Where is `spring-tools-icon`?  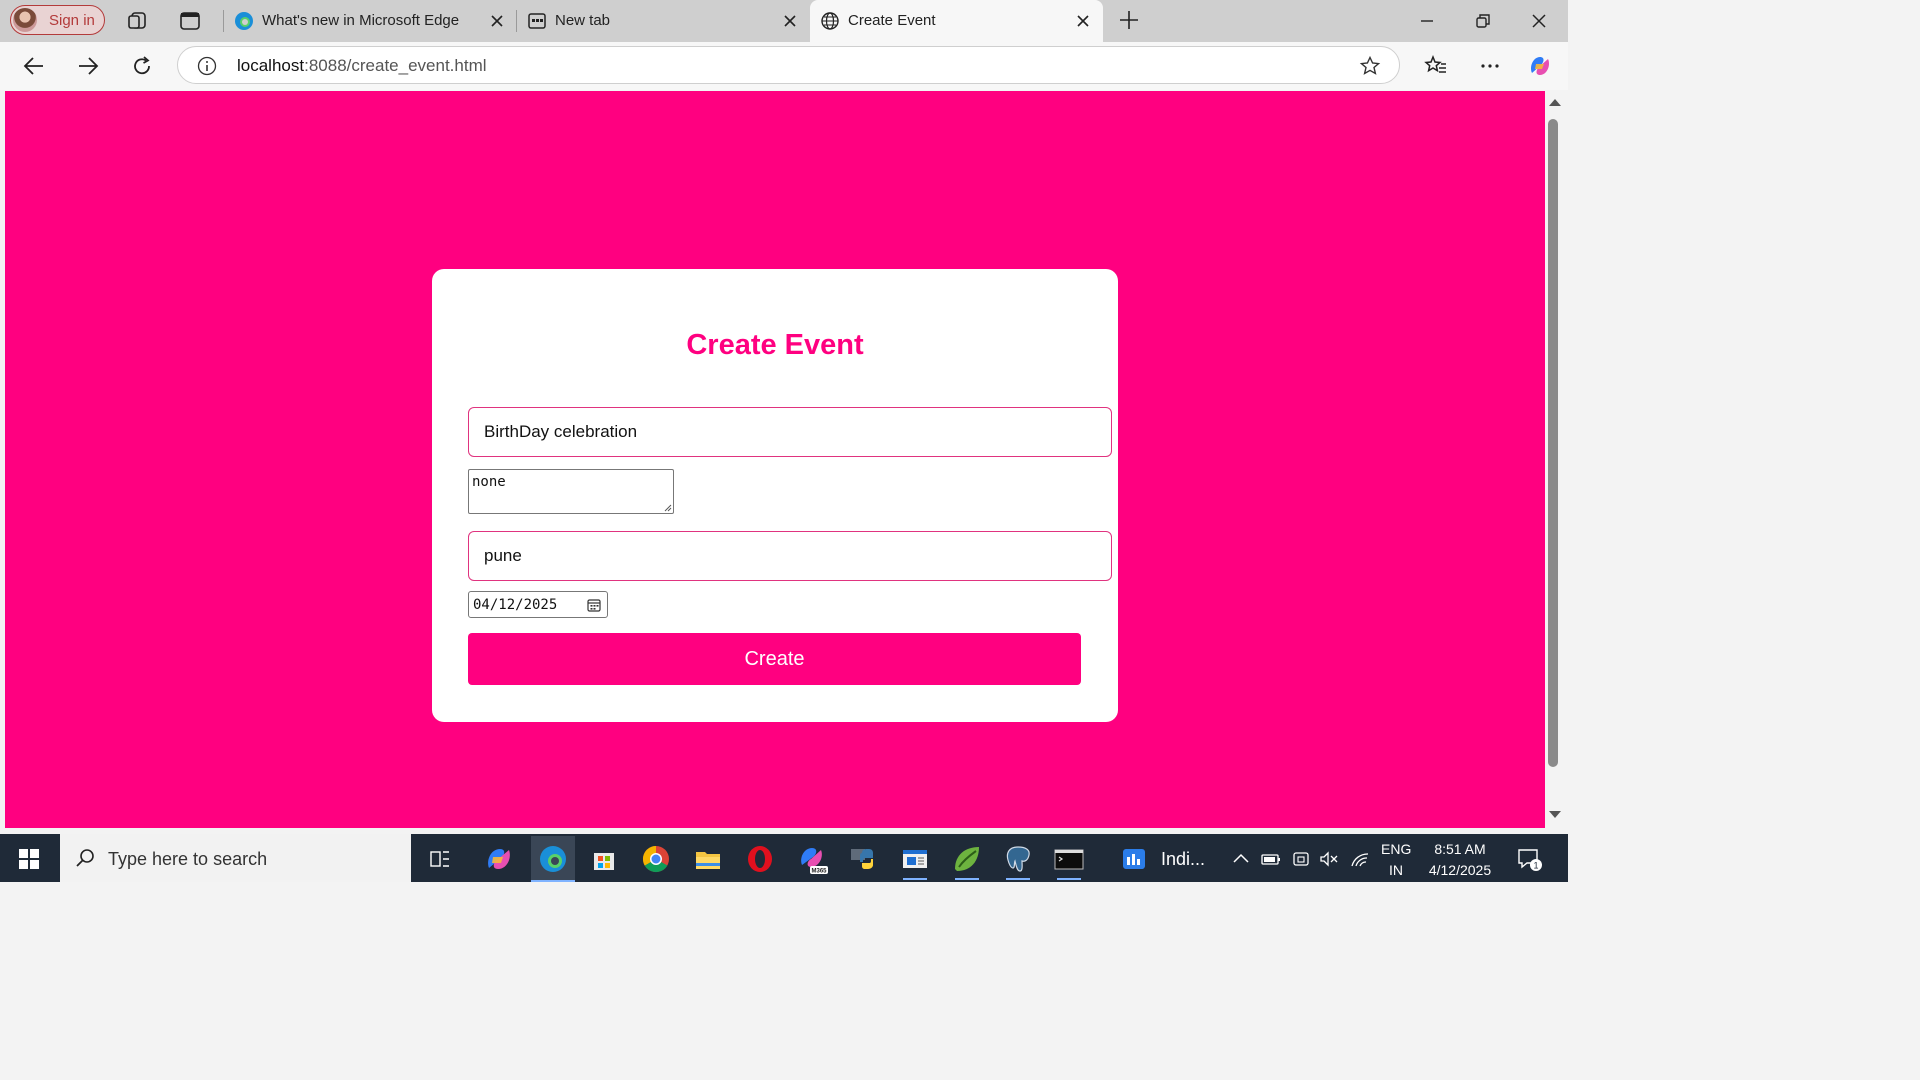
spring-tools-icon is located at coordinates (967, 859).